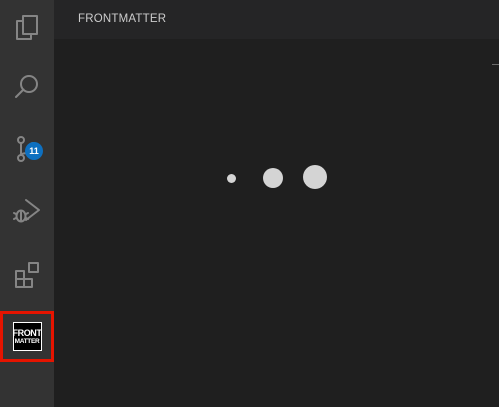 Image resolution: width=499 pixels, height=407 pixels. I want to click on files-icon, so click(27, 27).